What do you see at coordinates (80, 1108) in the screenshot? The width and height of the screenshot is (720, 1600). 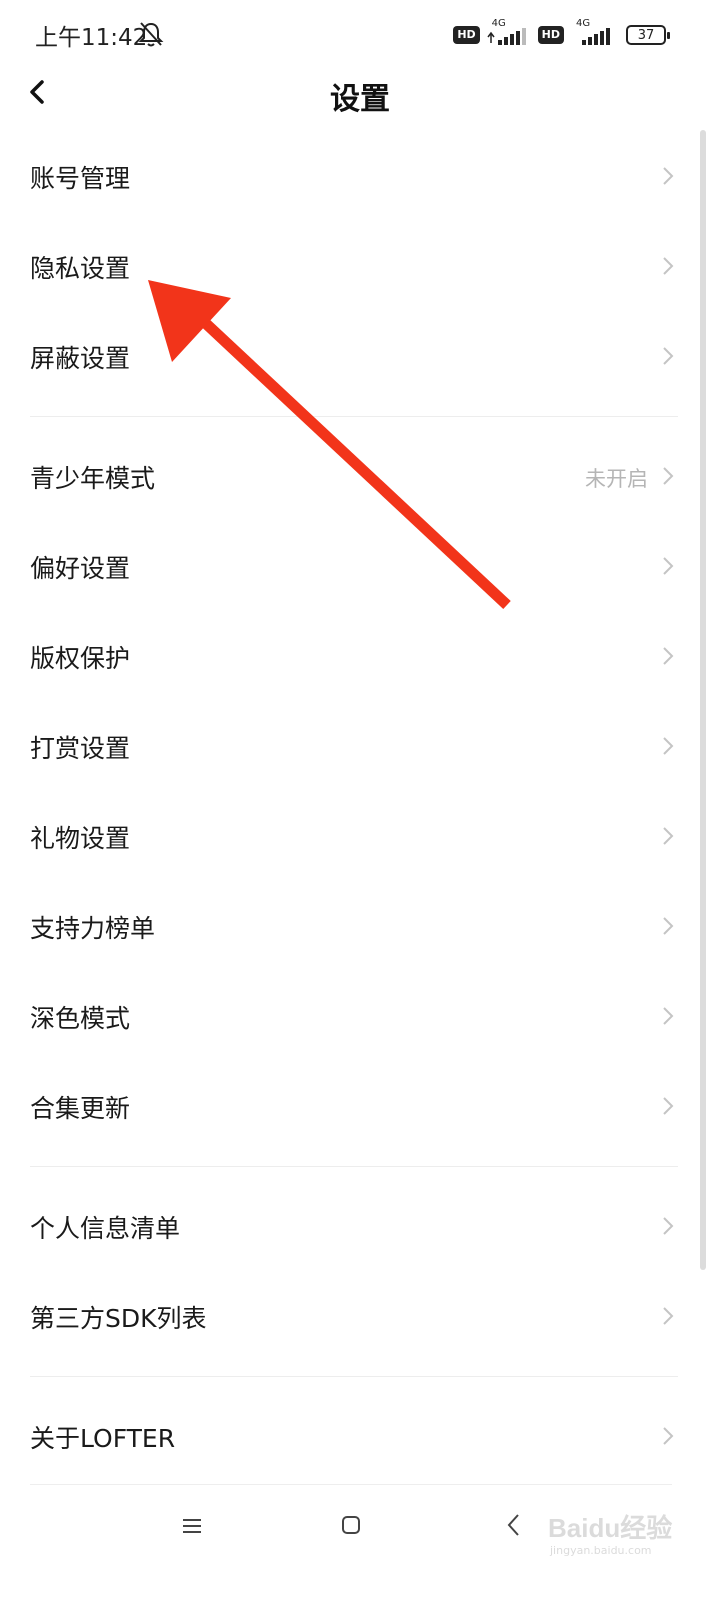 I see `settings-item-label: 合集更新` at bounding box center [80, 1108].